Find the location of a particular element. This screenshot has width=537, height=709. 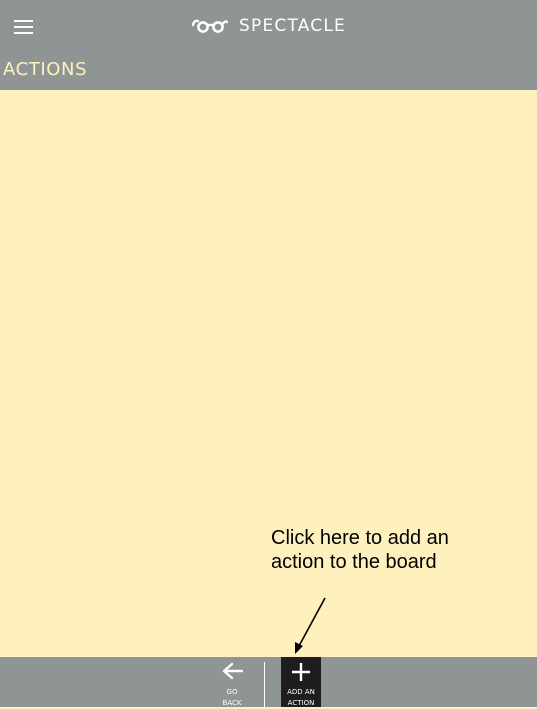

toolbar-divider is located at coordinates (264, 684).